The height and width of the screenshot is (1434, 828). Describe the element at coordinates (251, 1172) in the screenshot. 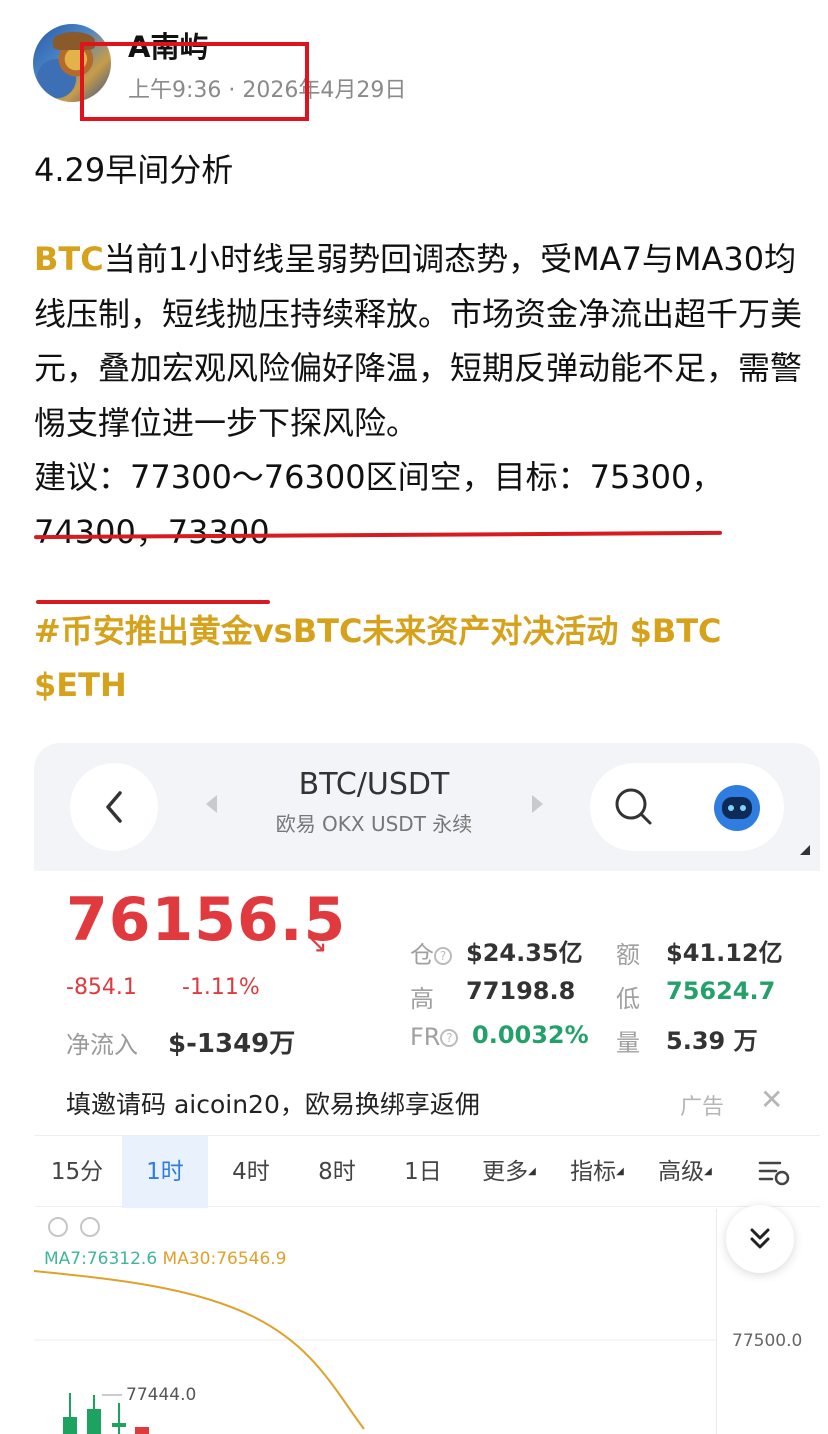

I see `tab-4h: 4时` at that location.